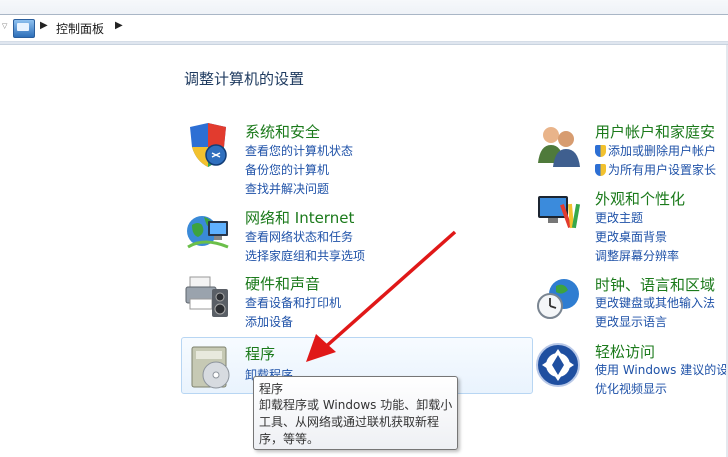 The width and height of the screenshot is (728, 457). Describe the element at coordinates (208, 145) in the screenshot. I see `shield-security-icon` at that location.